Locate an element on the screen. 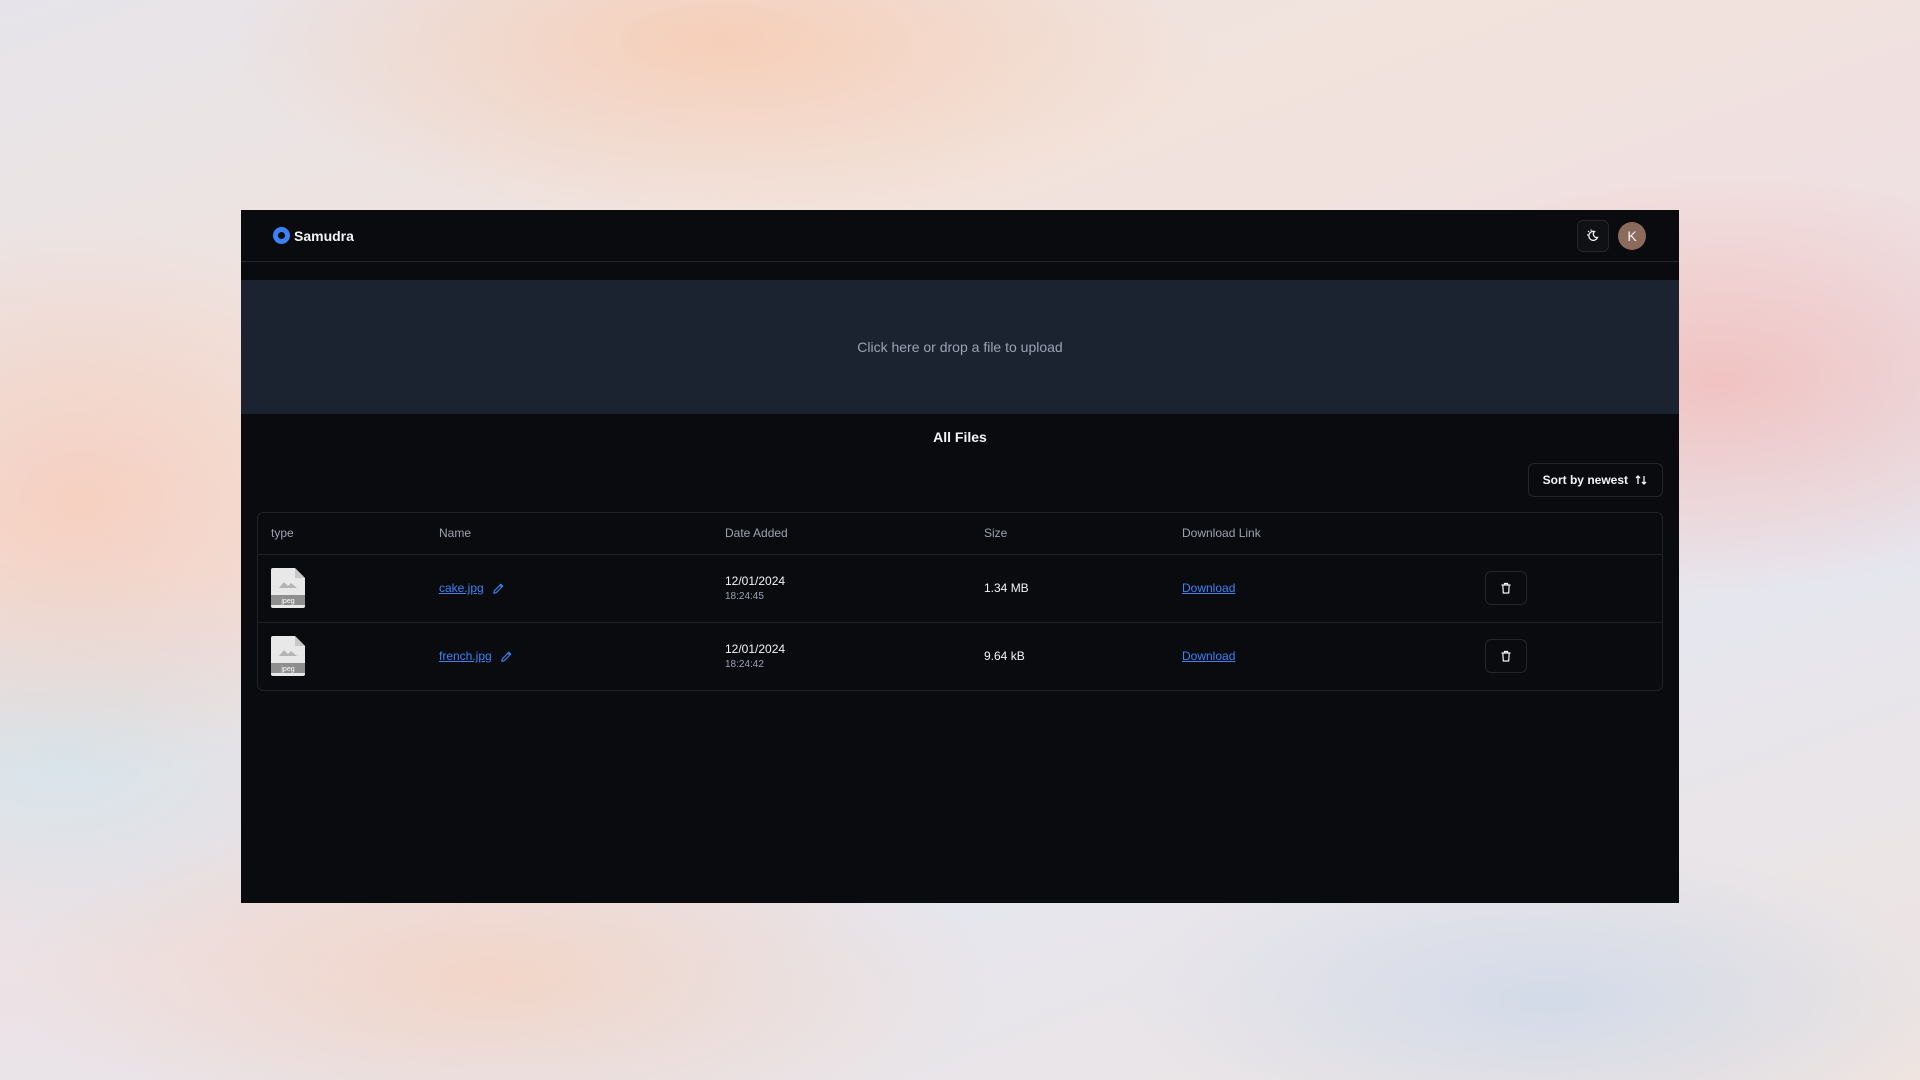  top-actions: K is located at coordinates (1611, 235).